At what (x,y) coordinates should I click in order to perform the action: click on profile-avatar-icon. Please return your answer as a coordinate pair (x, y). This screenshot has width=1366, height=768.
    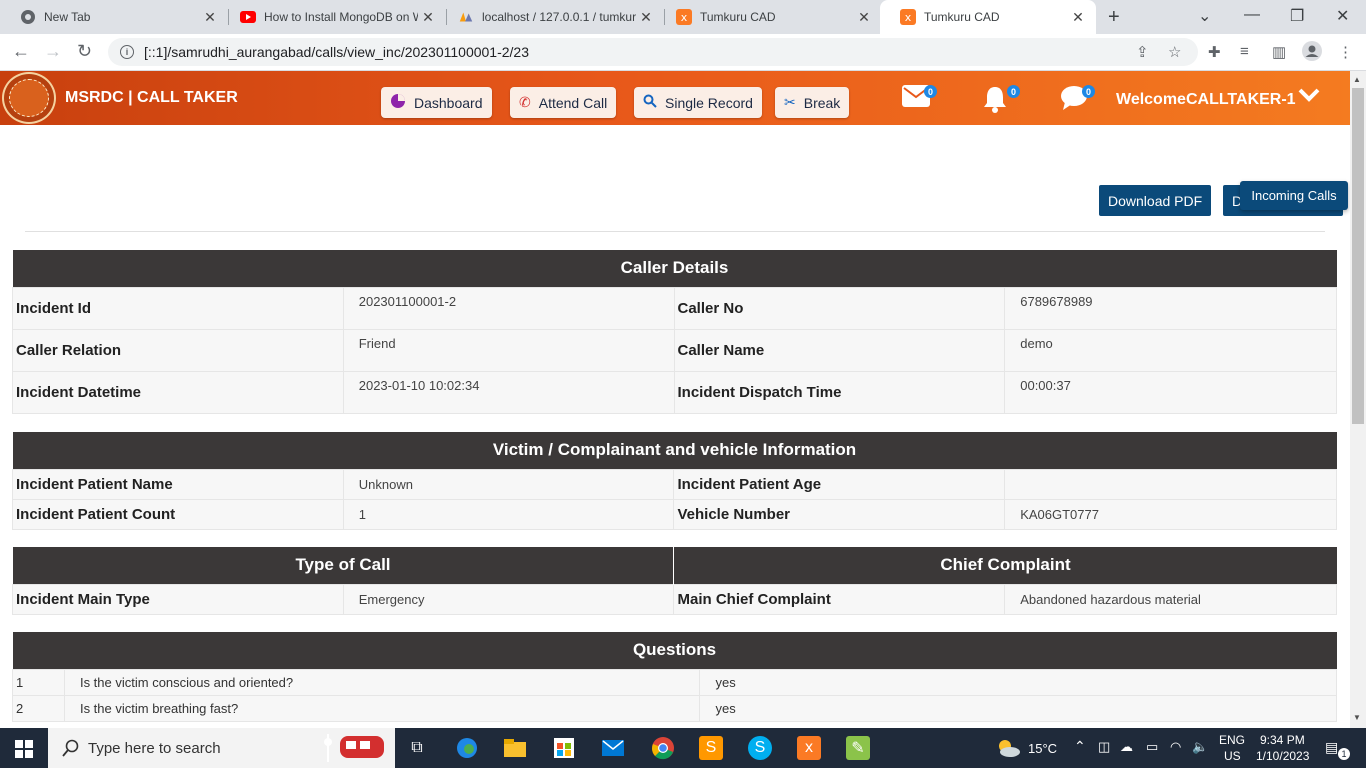
    Looking at the image, I should click on (1312, 53).